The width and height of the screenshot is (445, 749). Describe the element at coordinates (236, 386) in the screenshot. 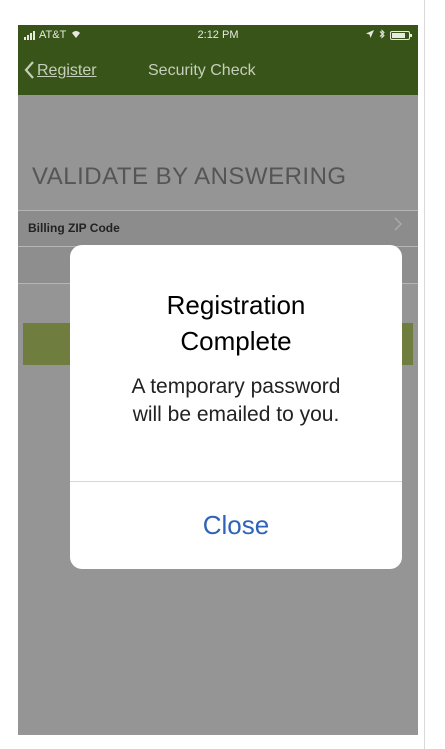

I see `alert-message-line: A temporary password` at that location.